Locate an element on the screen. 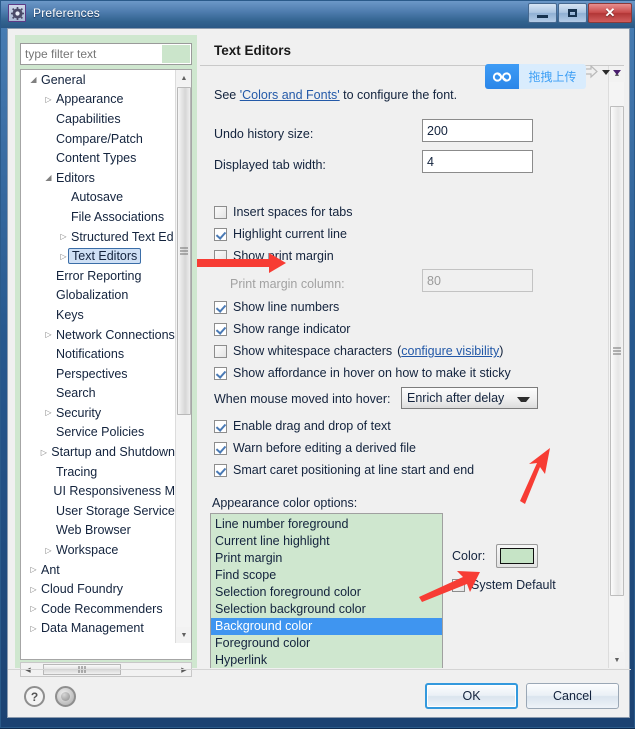 Image resolution: width=635 pixels, height=729 pixels. ok-button: OK is located at coordinates (471, 696).